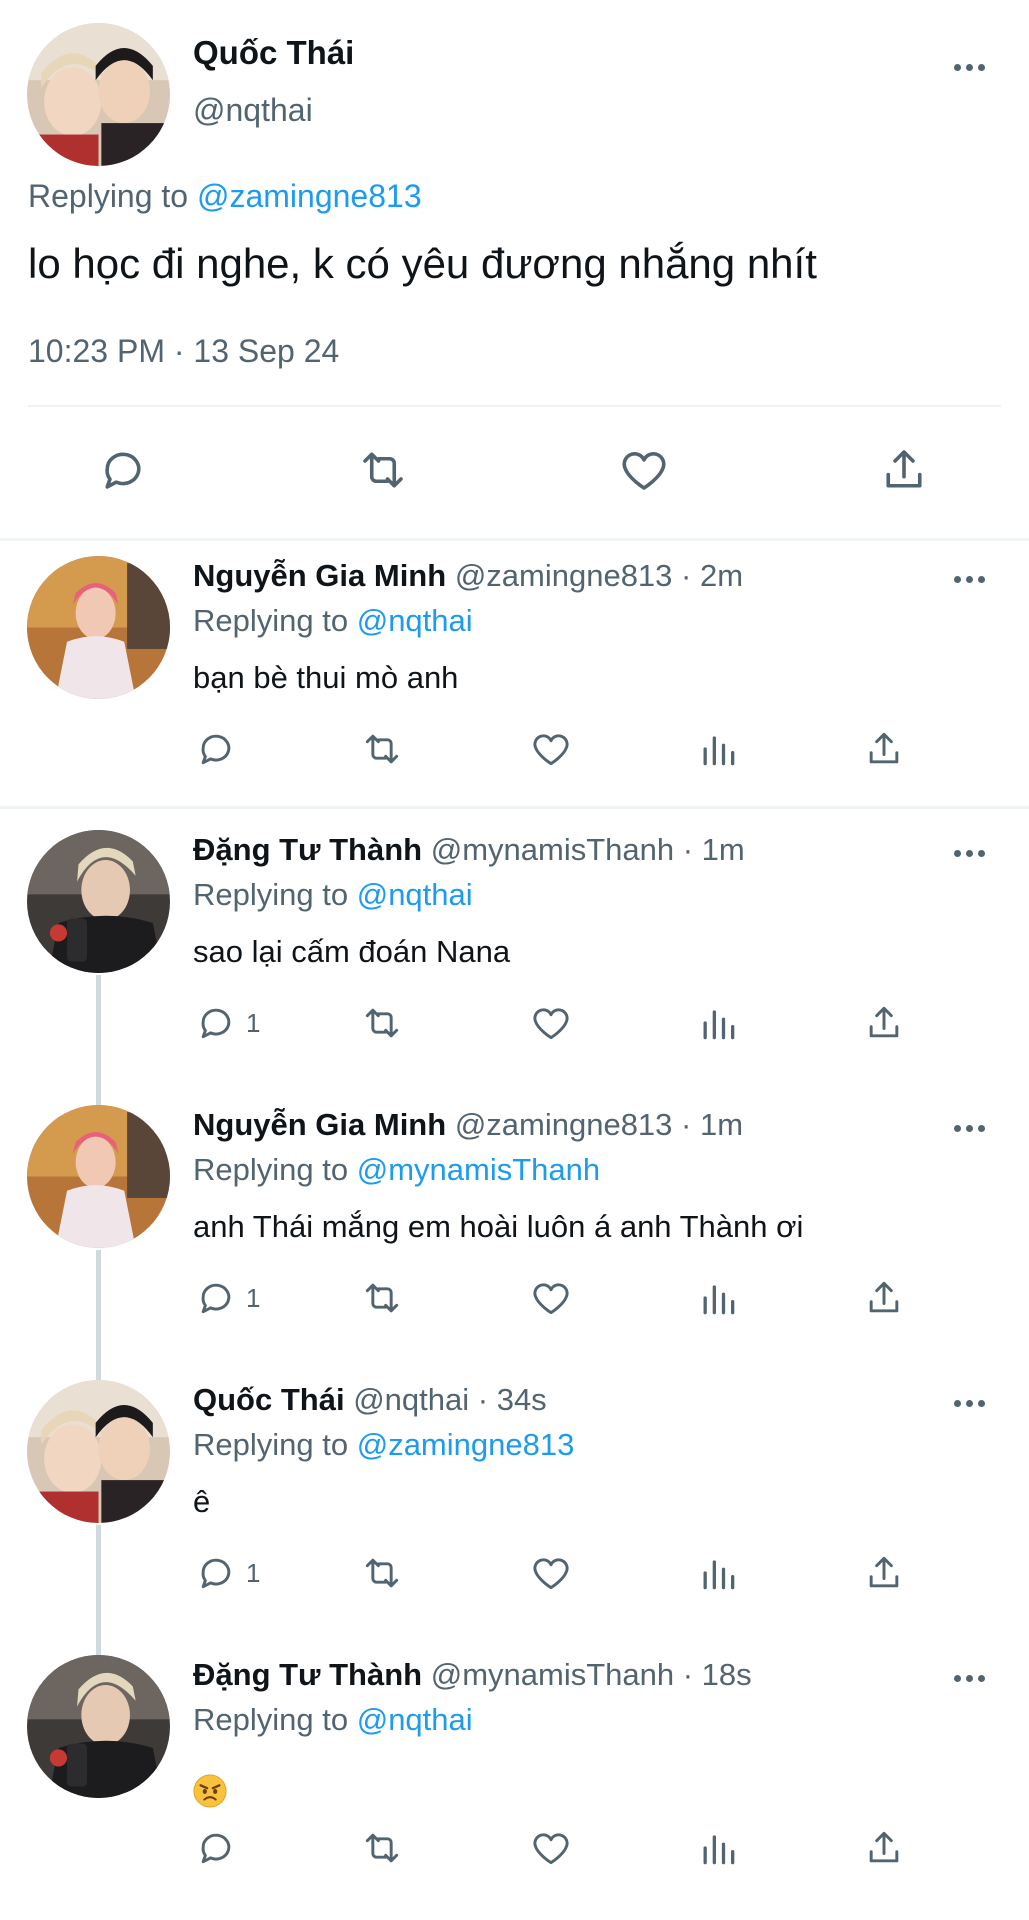 This screenshot has width=1029, height=1920. What do you see at coordinates (514, 1573) in the screenshot?
I see `reply-actions: 1` at bounding box center [514, 1573].